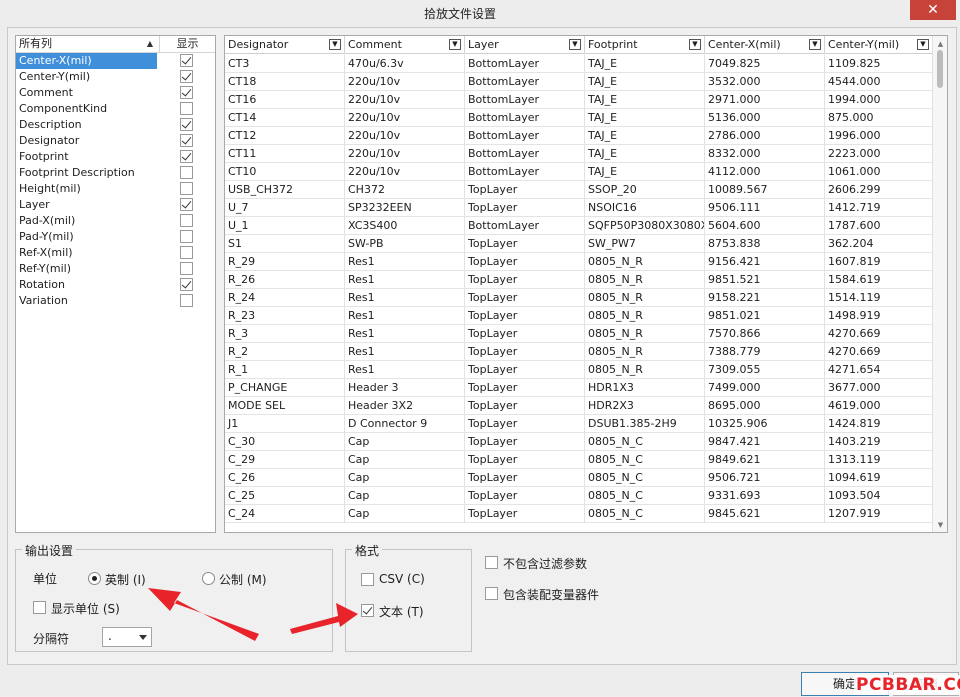  I want to click on column-item: Ref-Y(mil), so click(115, 269).